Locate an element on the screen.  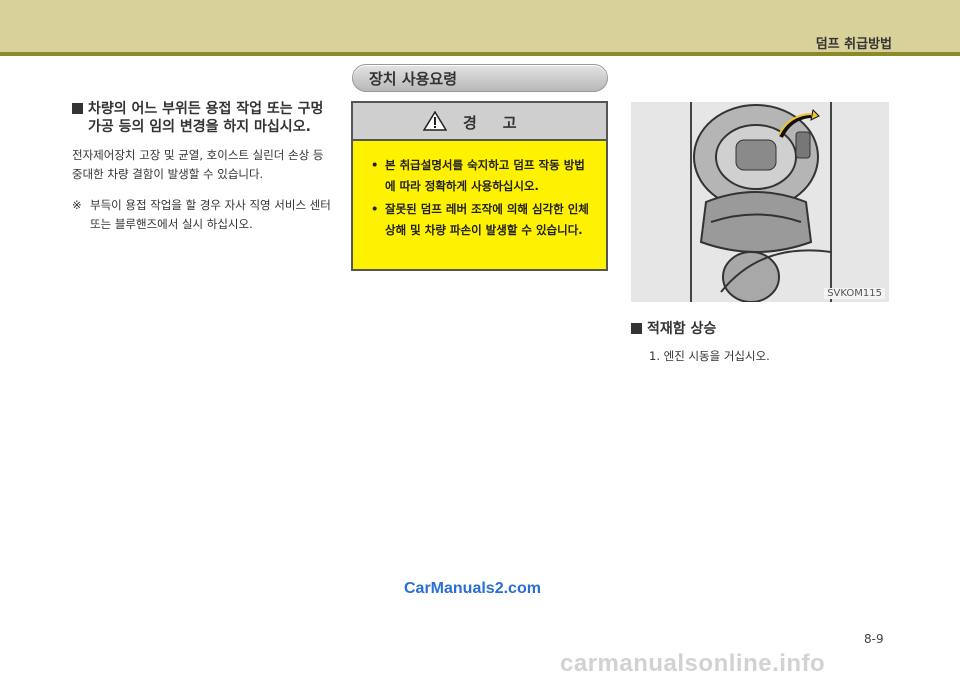
step-1: 1. 엔진 시동을 거십시오. is located at coordinates (709, 356).